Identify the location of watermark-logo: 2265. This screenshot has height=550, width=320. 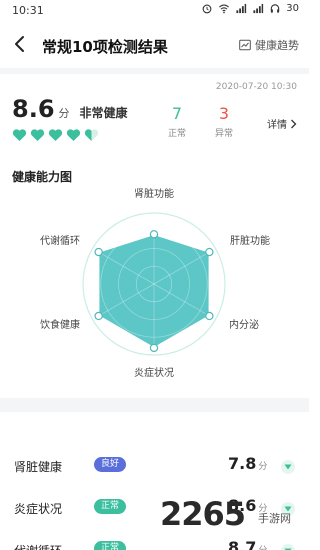
(203, 514).